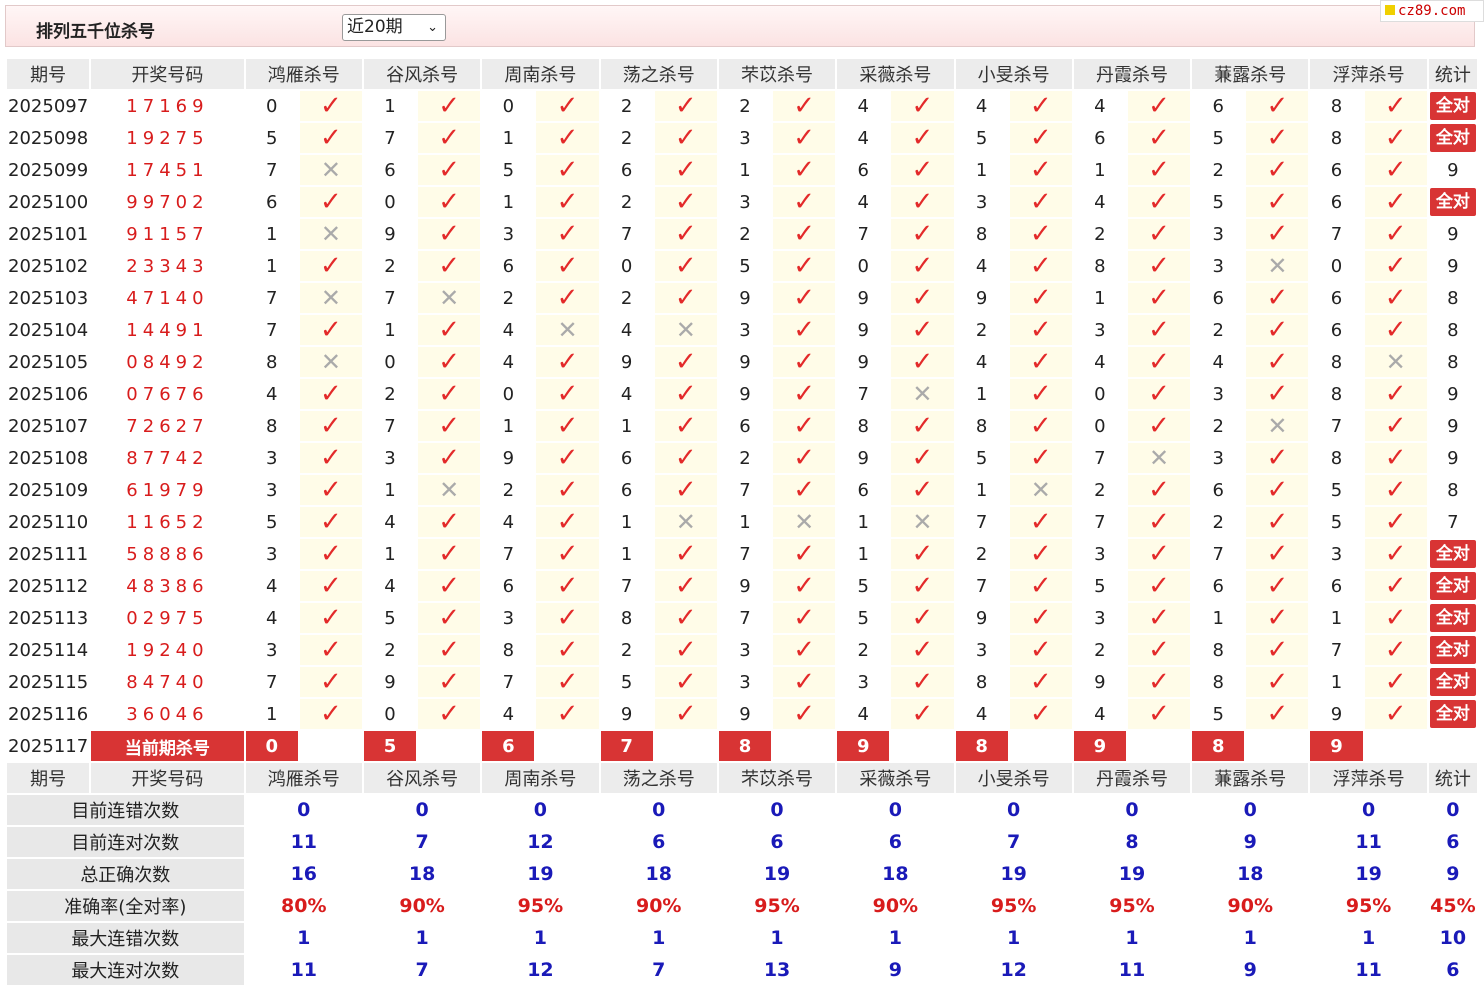 Image resolution: width=1484 pixels, height=991 pixels. I want to click on col-header-expert: 采薇杀号, so click(895, 74).